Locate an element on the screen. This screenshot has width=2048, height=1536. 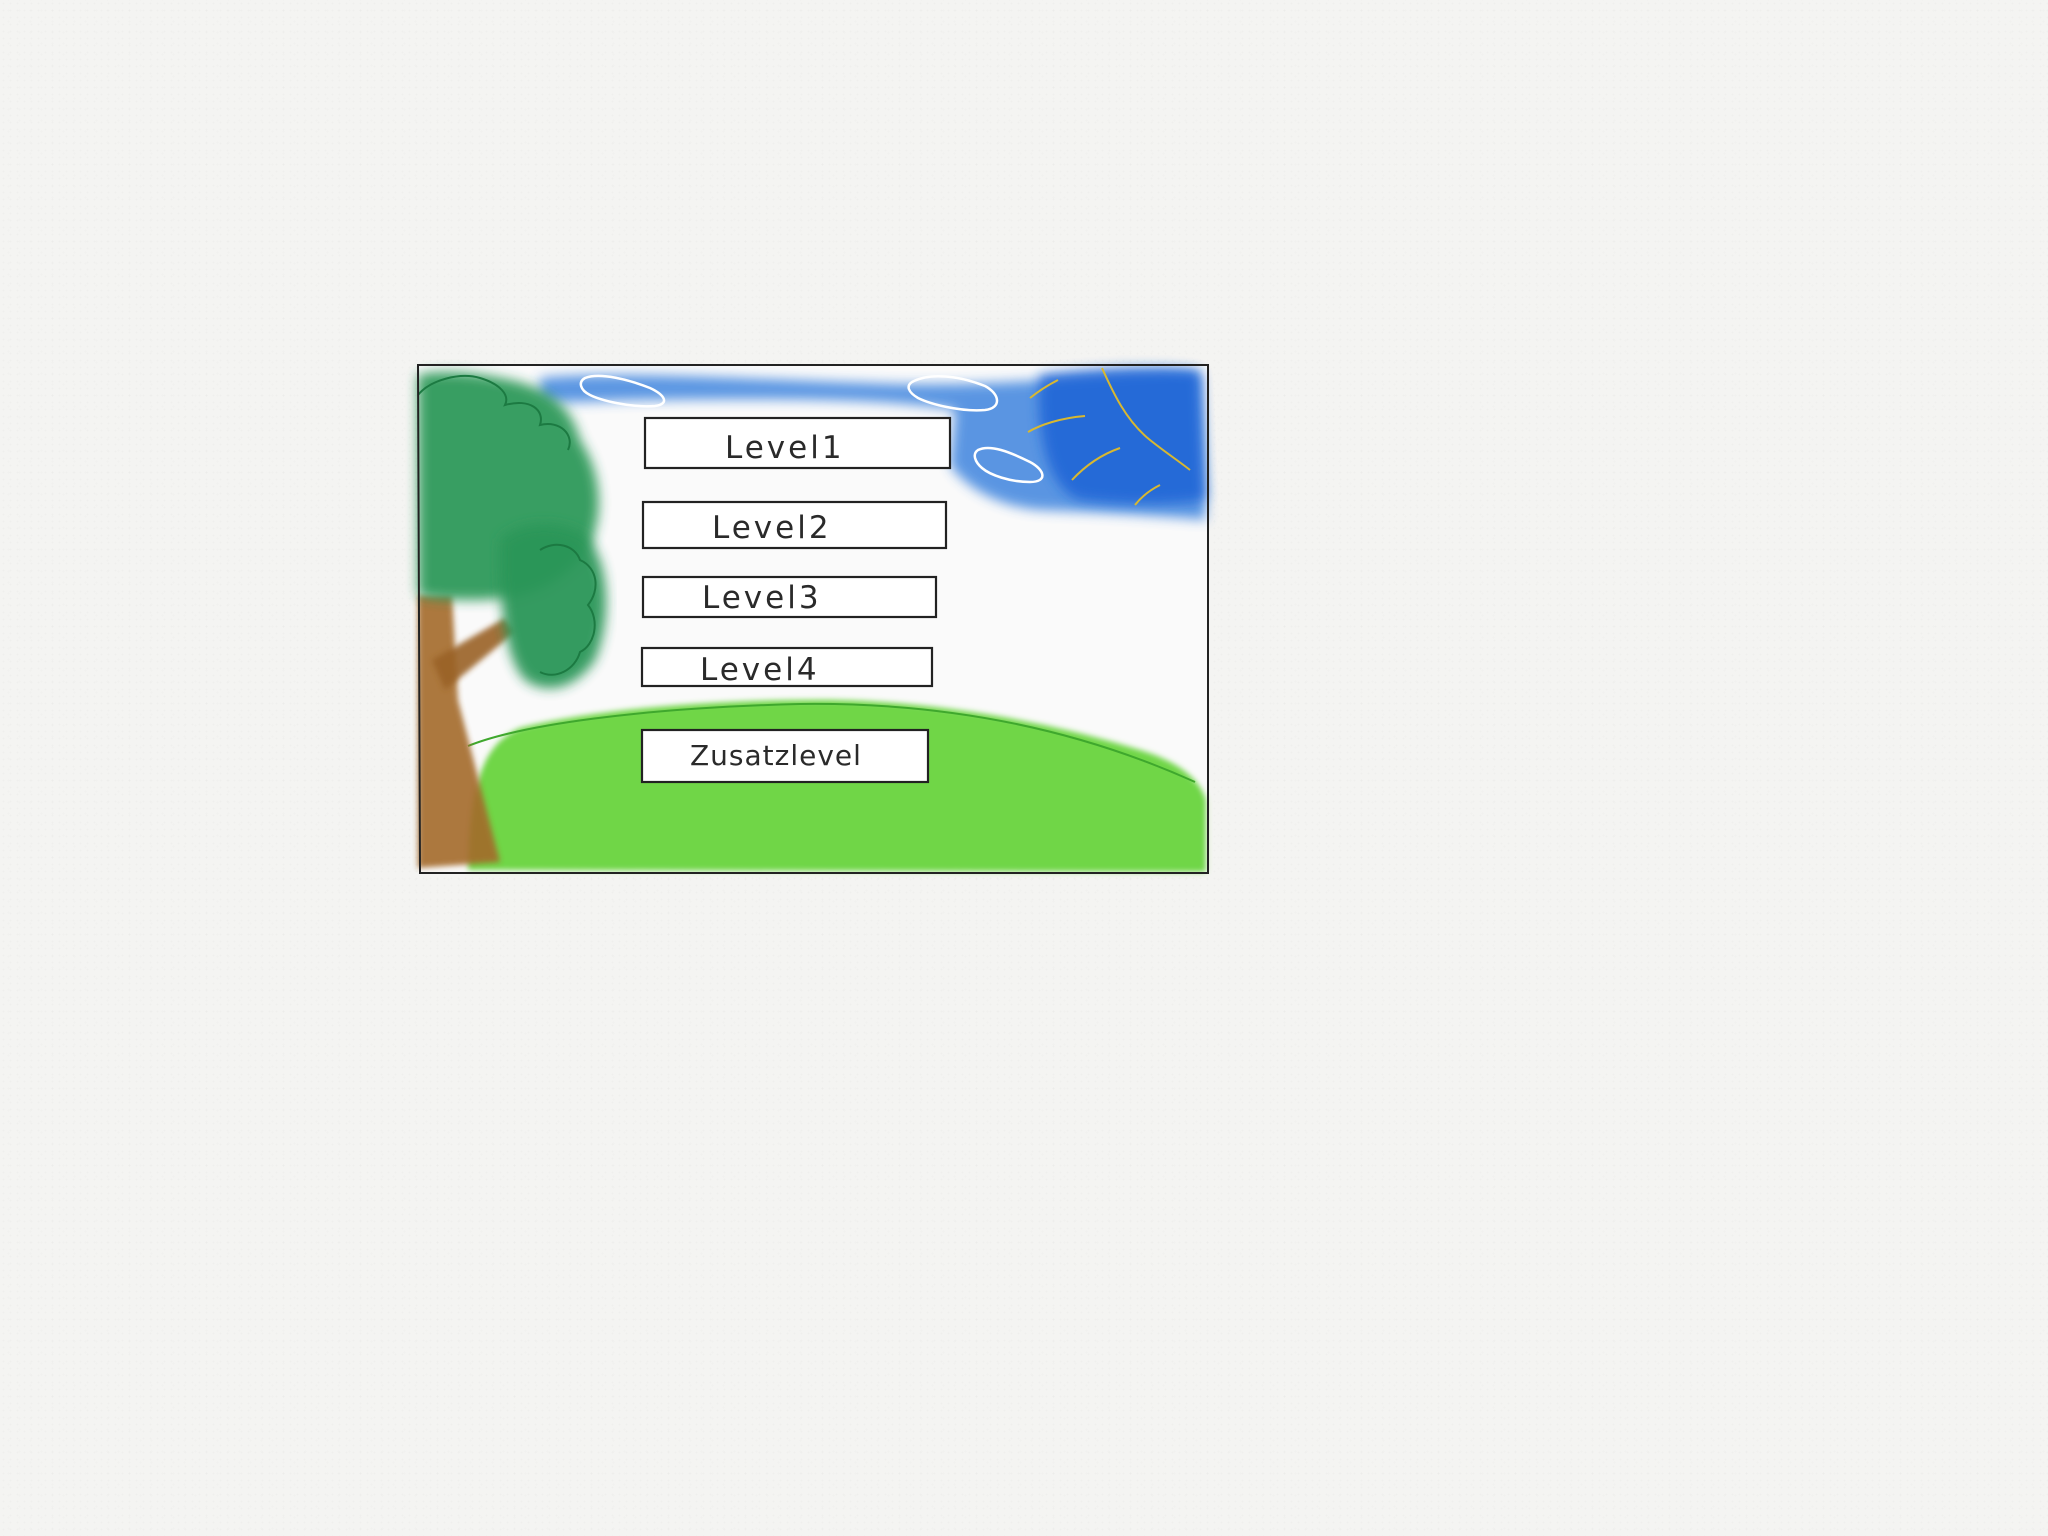
bonus-level-label: Zusatzlevel is located at coordinates (776, 755).